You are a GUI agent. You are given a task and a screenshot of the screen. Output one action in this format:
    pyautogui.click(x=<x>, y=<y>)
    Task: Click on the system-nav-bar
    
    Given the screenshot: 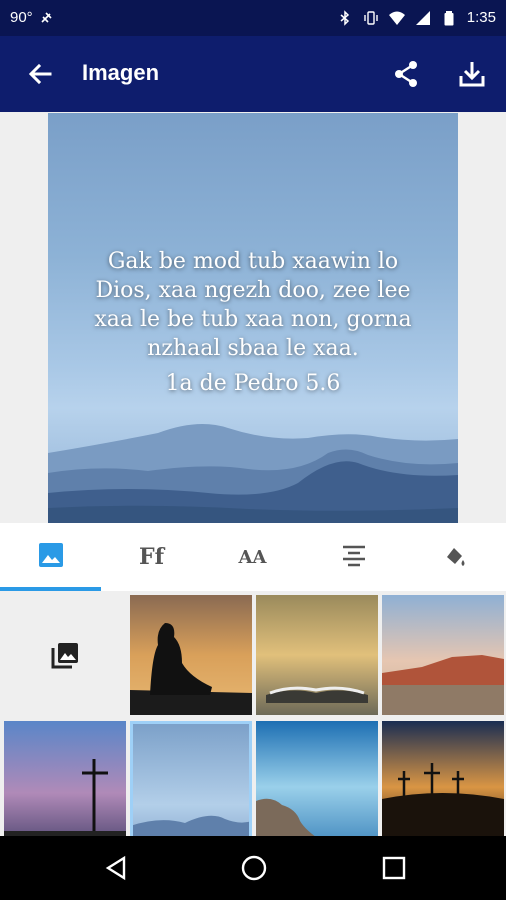 What is the action you would take?
    pyautogui.click(x=253, y=868)
    